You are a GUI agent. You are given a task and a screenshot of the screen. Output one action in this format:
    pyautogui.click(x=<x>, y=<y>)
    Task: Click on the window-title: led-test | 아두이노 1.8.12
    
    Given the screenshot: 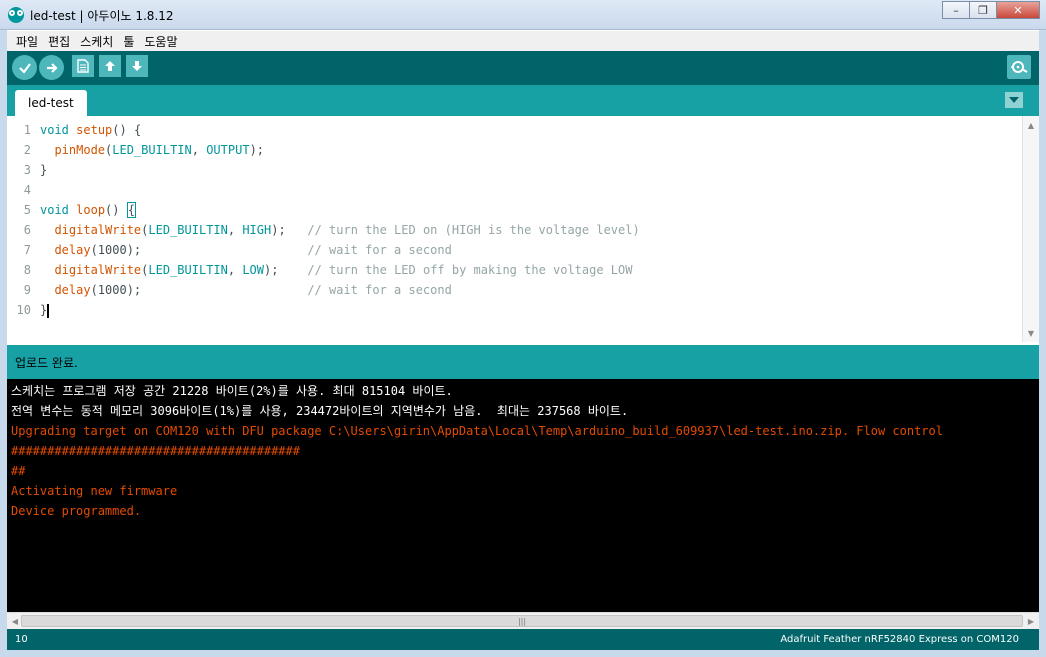 What is the action you would take?
    pyautogui.click(x=102, y=16)
    